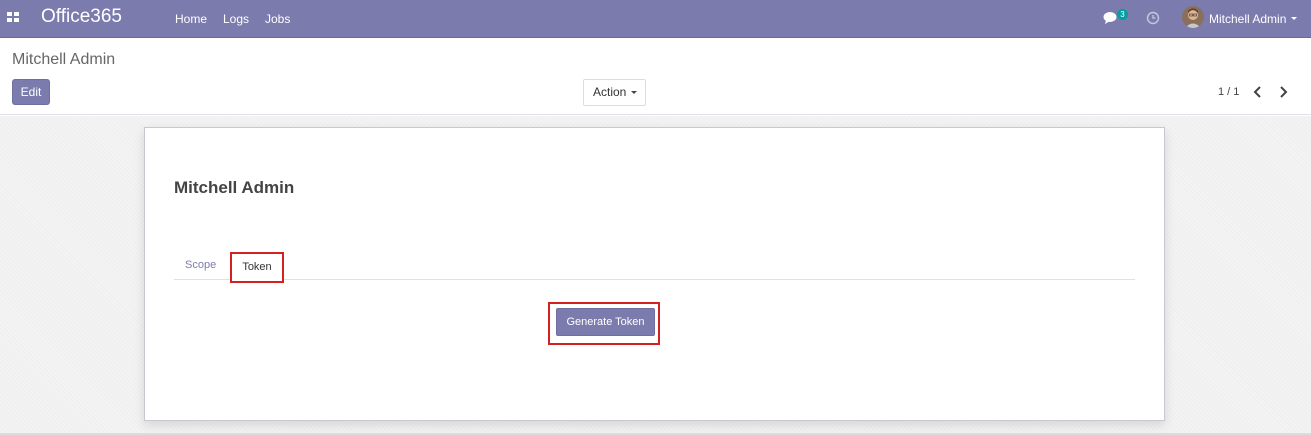 The width and height of the screenshot is (1311, 435). I want to click on generate-token-button: Generate Token, so click(605, 322).